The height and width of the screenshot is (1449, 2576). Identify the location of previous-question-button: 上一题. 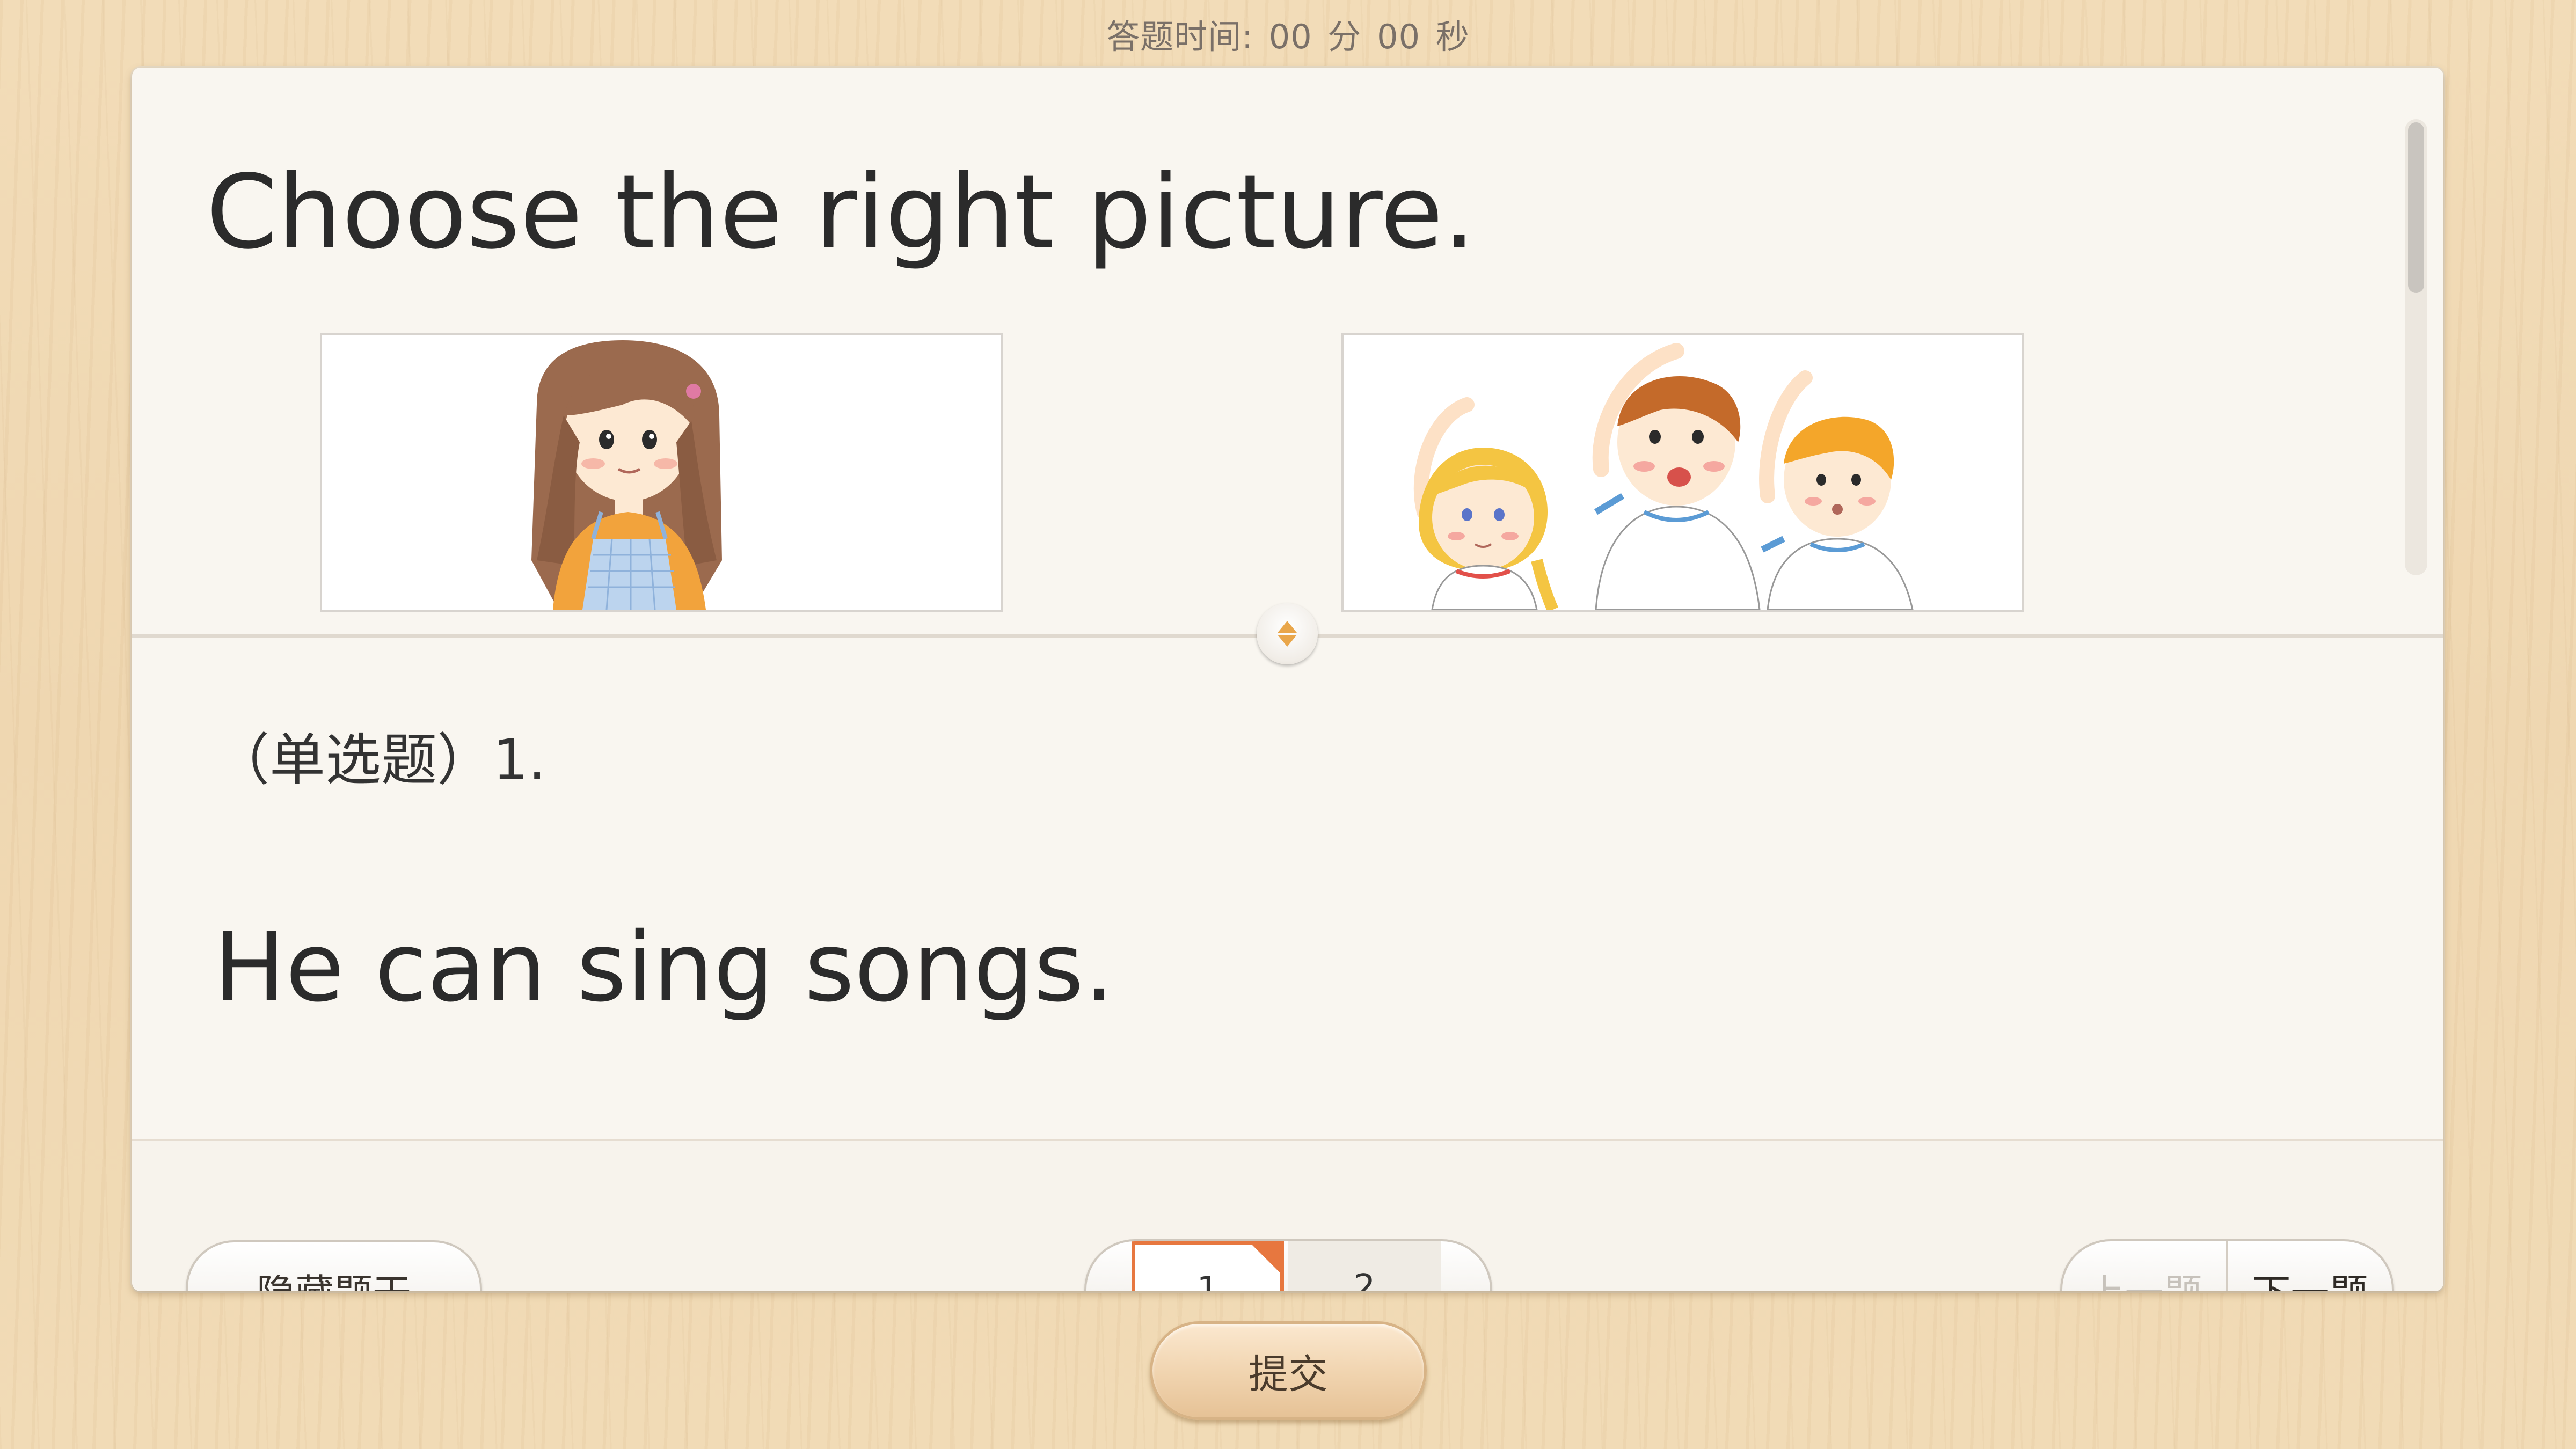
(2145, 1266).